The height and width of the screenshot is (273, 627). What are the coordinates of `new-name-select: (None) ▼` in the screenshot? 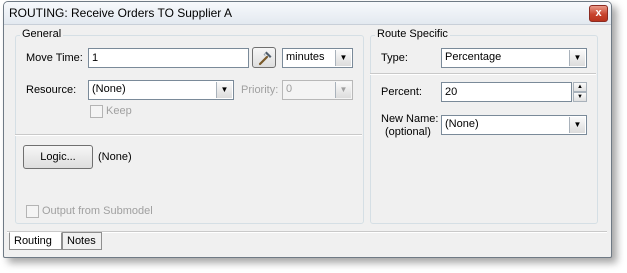 It's located at (514, 125).